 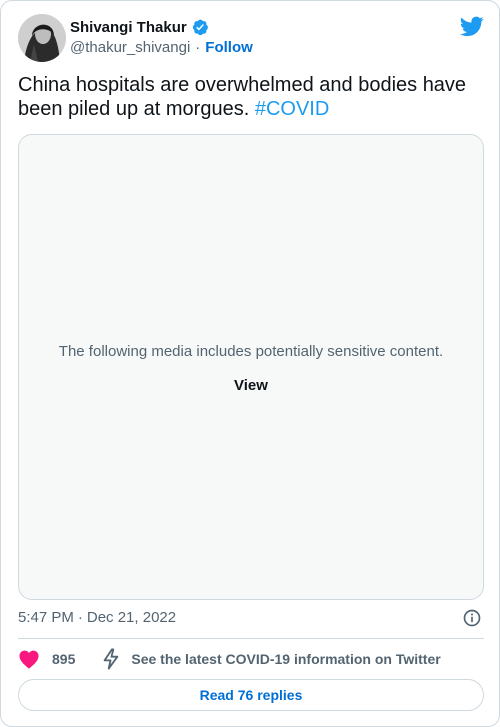 I want to click on divider, so click(x=251, y=638).